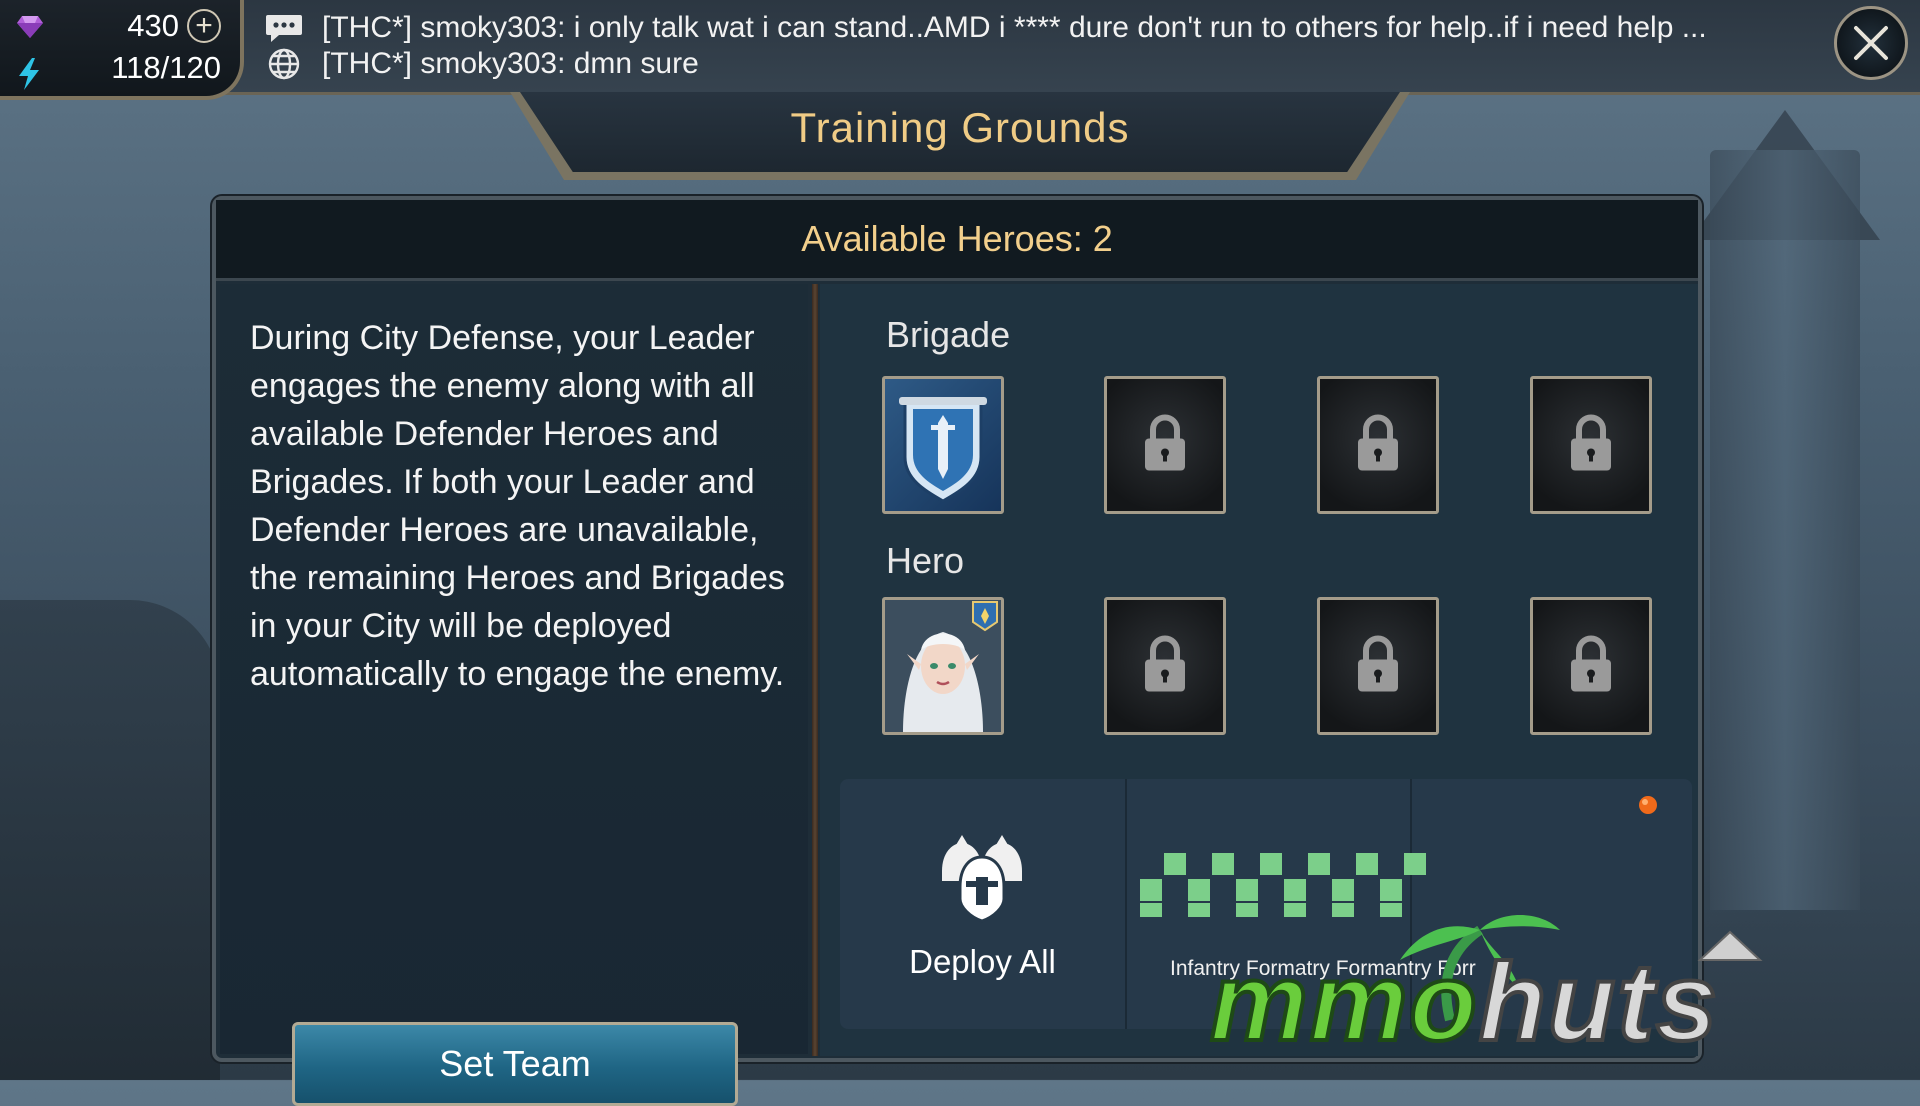 The width and height of the screenshot is (1920, 1106). I want to click on watermark-text: mmohuts, so click(1464, 1000).